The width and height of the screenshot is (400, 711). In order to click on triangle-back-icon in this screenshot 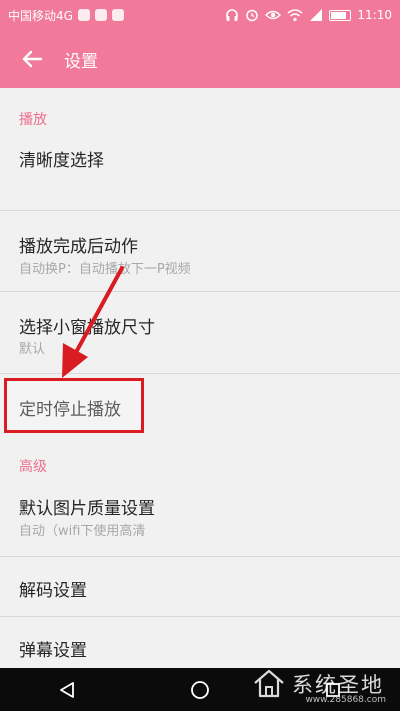, I will do `click(66, 689)`.